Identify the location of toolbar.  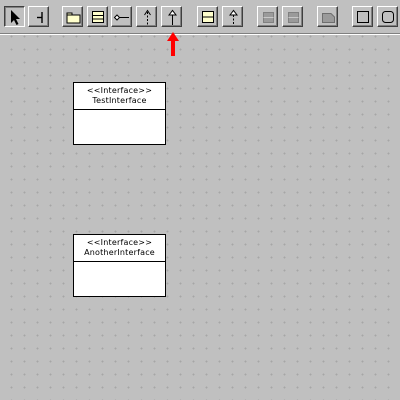
(200, 17).